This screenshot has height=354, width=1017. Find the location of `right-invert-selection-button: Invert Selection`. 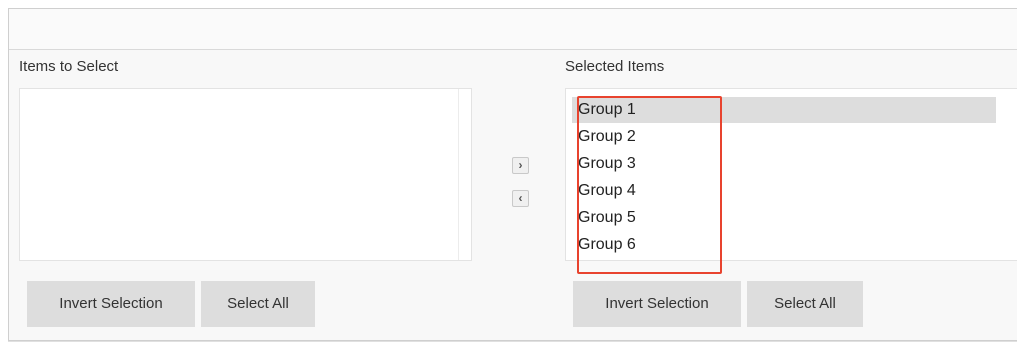

right-invert-selection-button: Invert Selection is located at coordinates (657, 304).